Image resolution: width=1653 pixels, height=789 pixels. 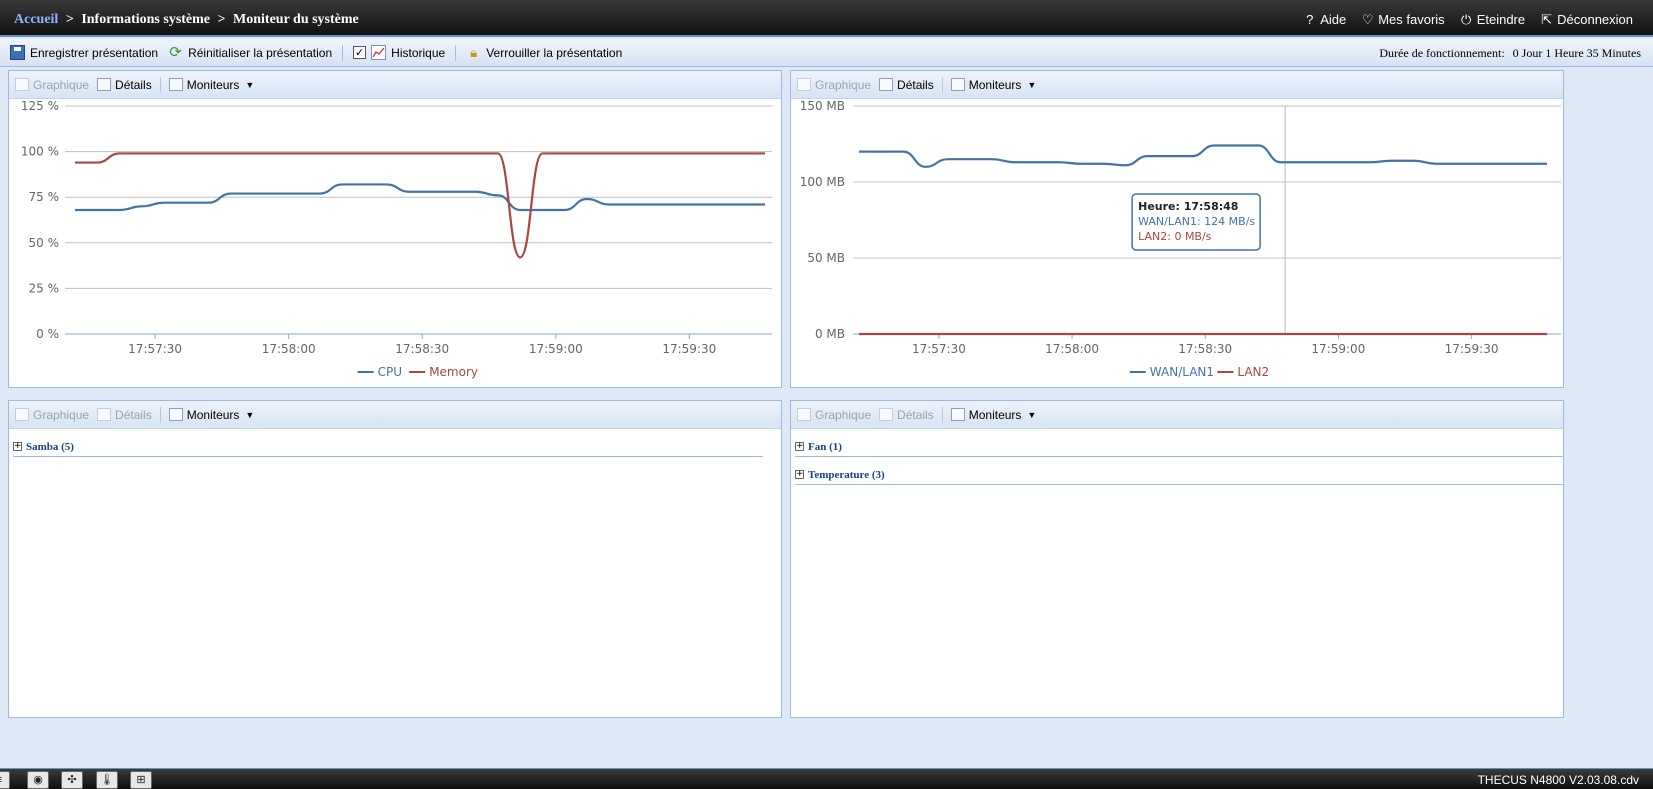 What do you see at coordinates (1492, 19) in the screenshot?
I see `shutdown-button: ⏻ Eteindre` at bounding box center [1492, 19].